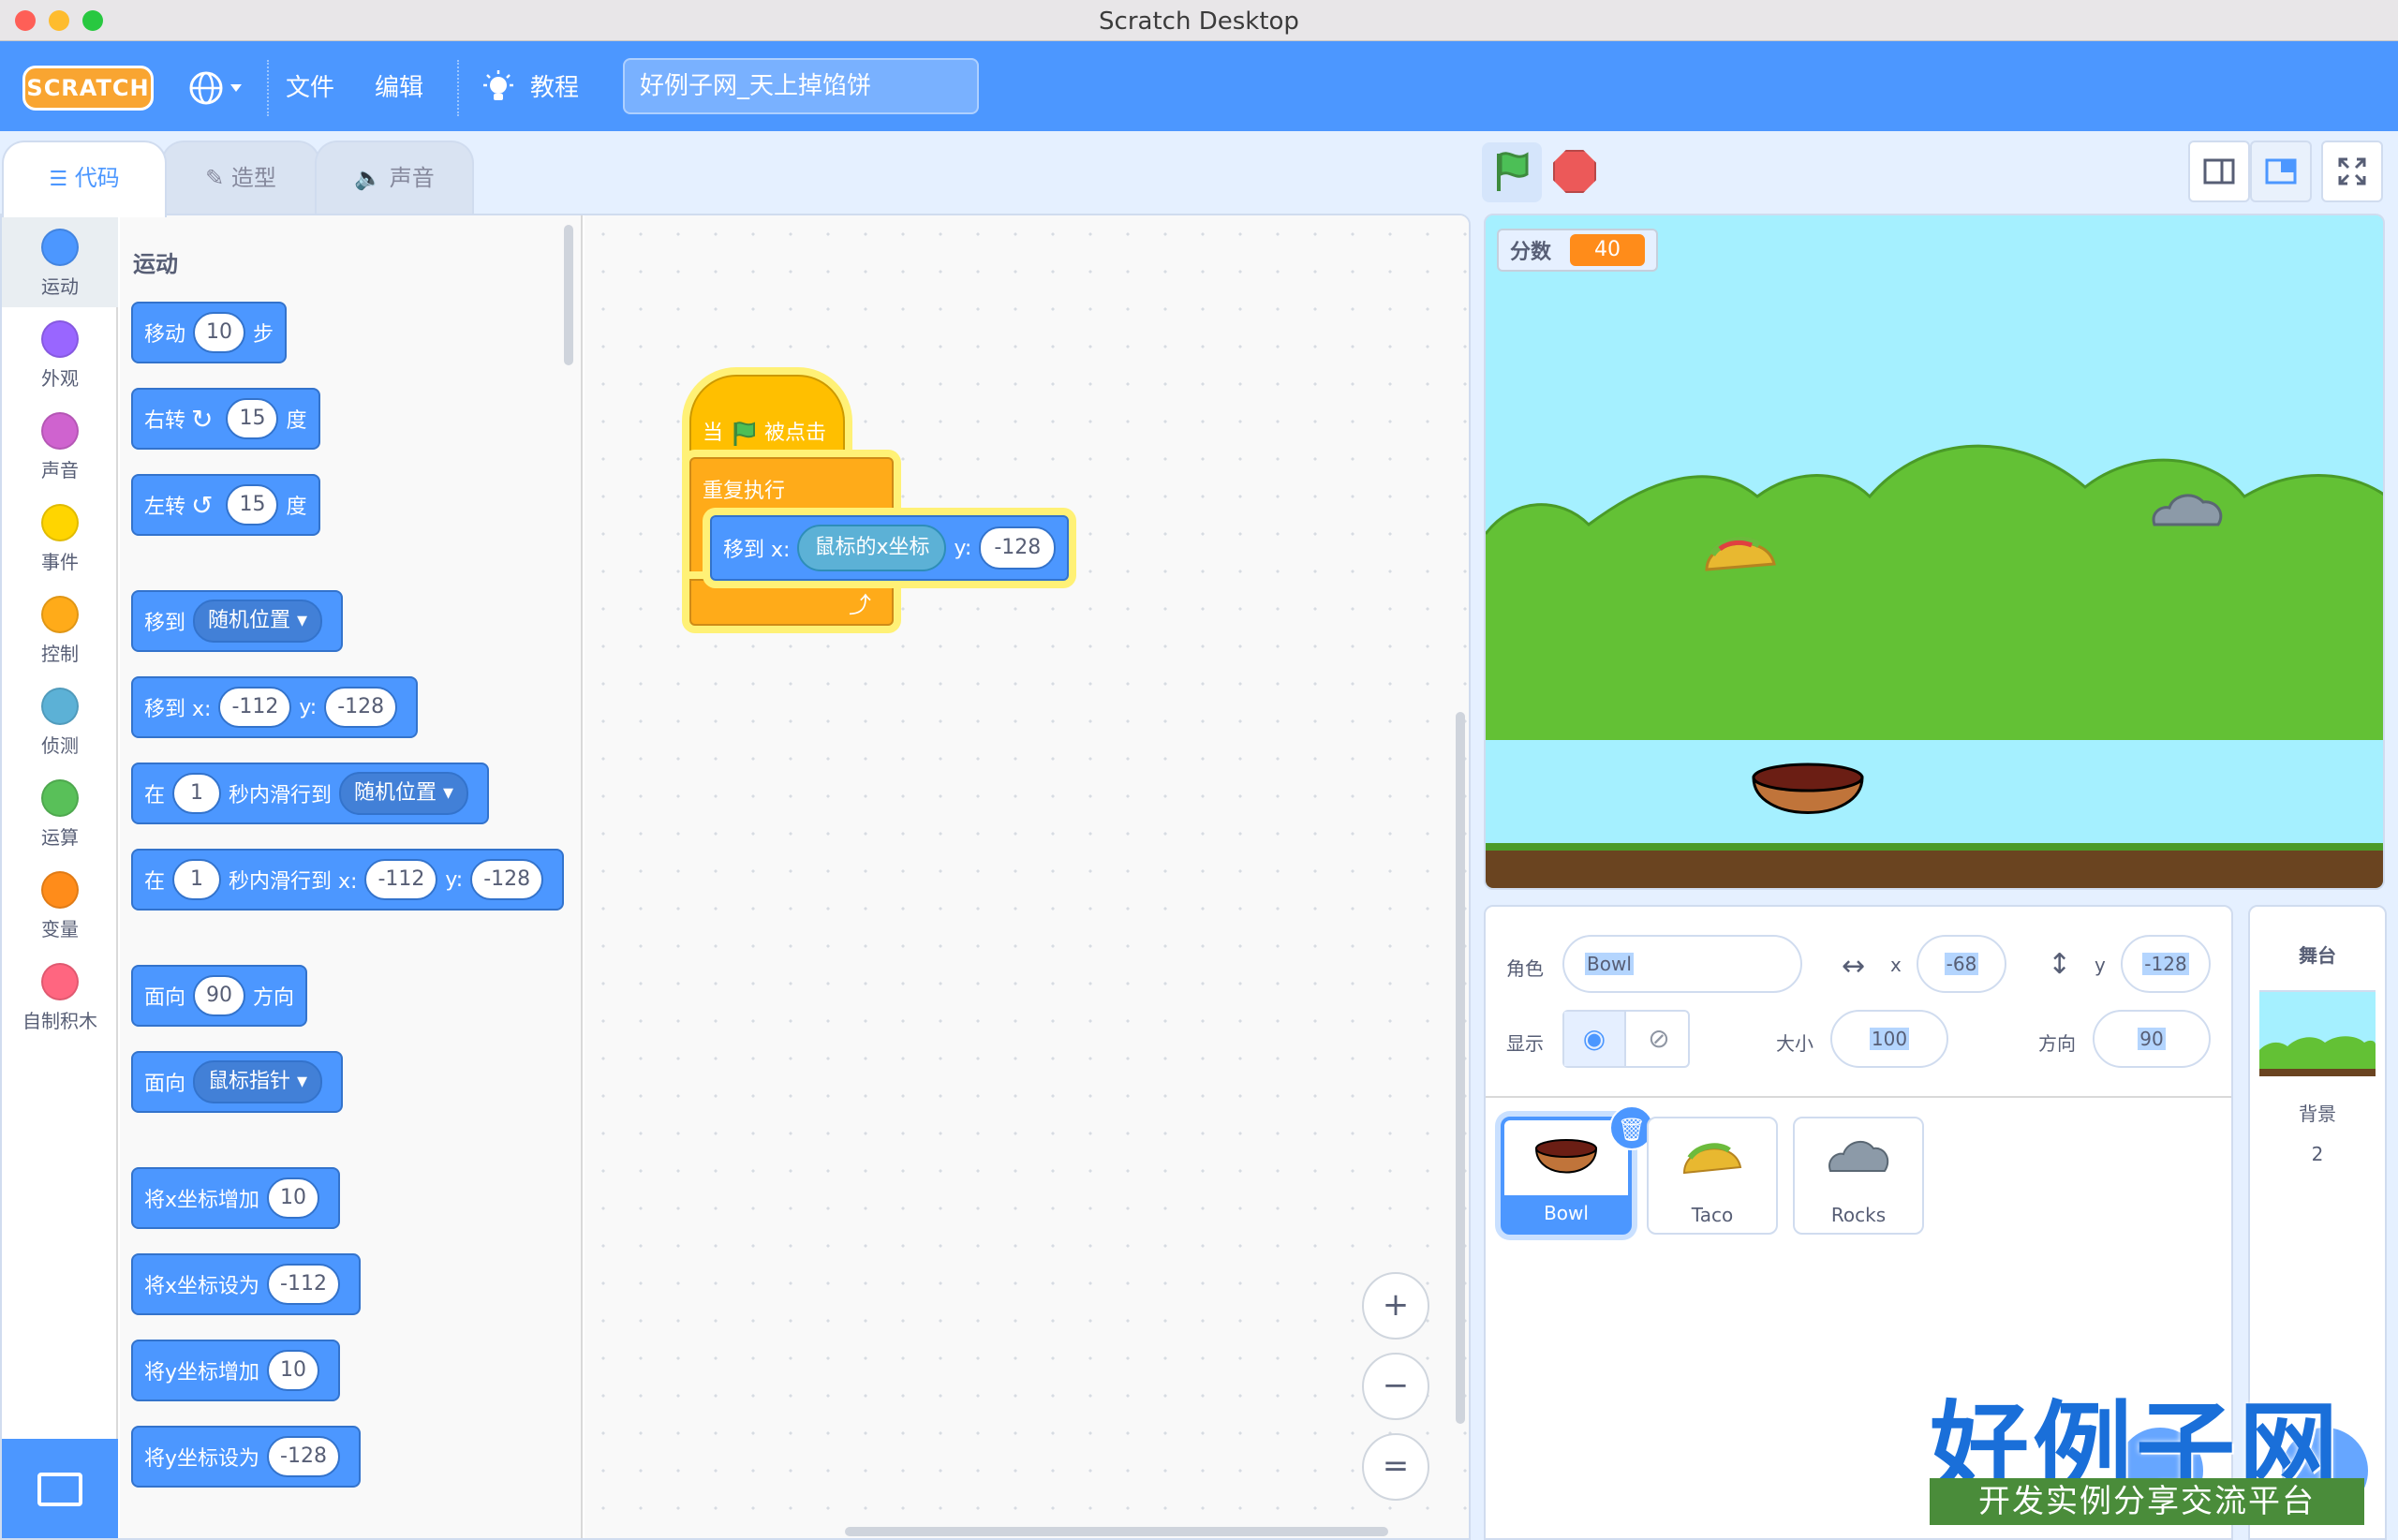 This screenshot has width=2398, height=1540. Describe the element at coordinates (1460, 1068) in the screenshot. I see `workspace-vertical-scrollbar` at that location.